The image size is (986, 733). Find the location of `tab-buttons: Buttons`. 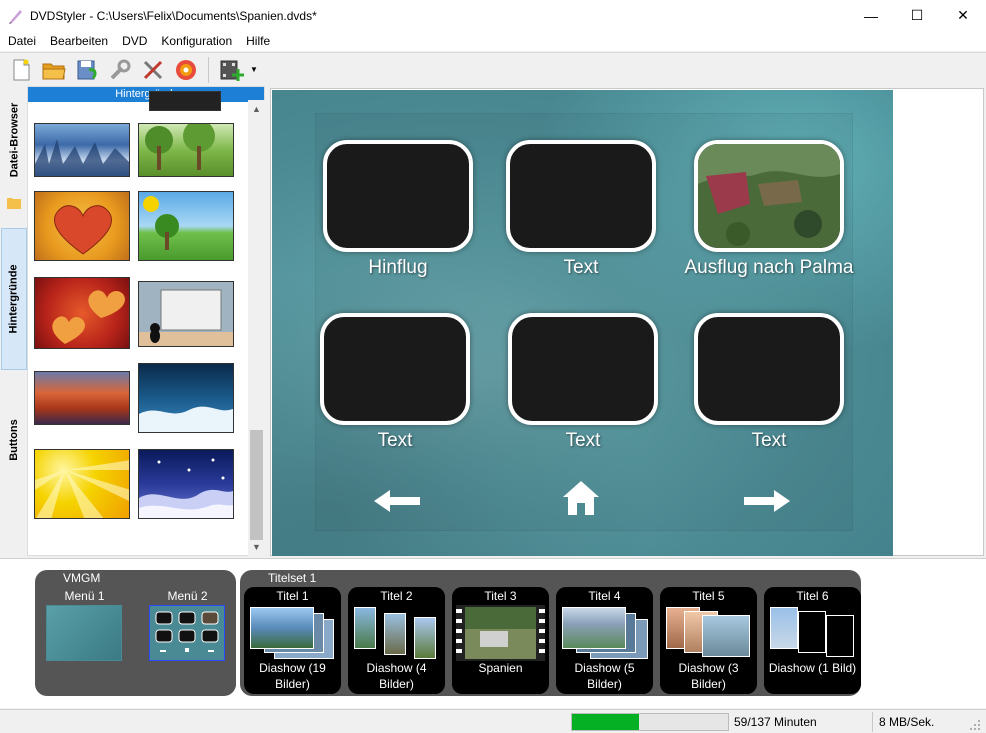

tab-buttons: Buttons is located at coordinates (14, 440).